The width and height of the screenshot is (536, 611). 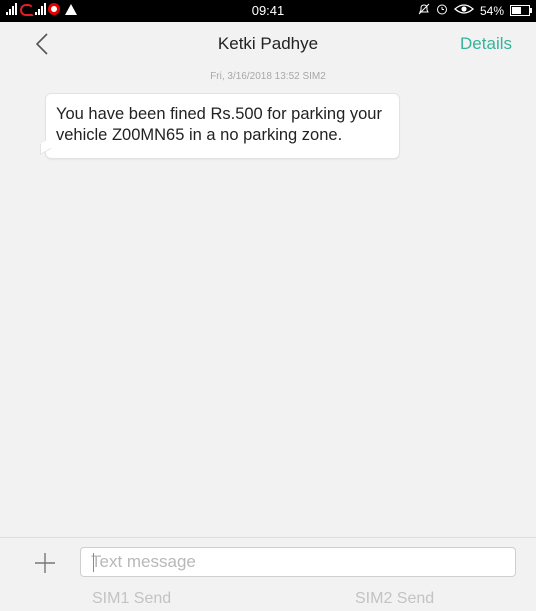 I want to click on sim2-send-button: SIM2 Send, so click(x=394, y=599).